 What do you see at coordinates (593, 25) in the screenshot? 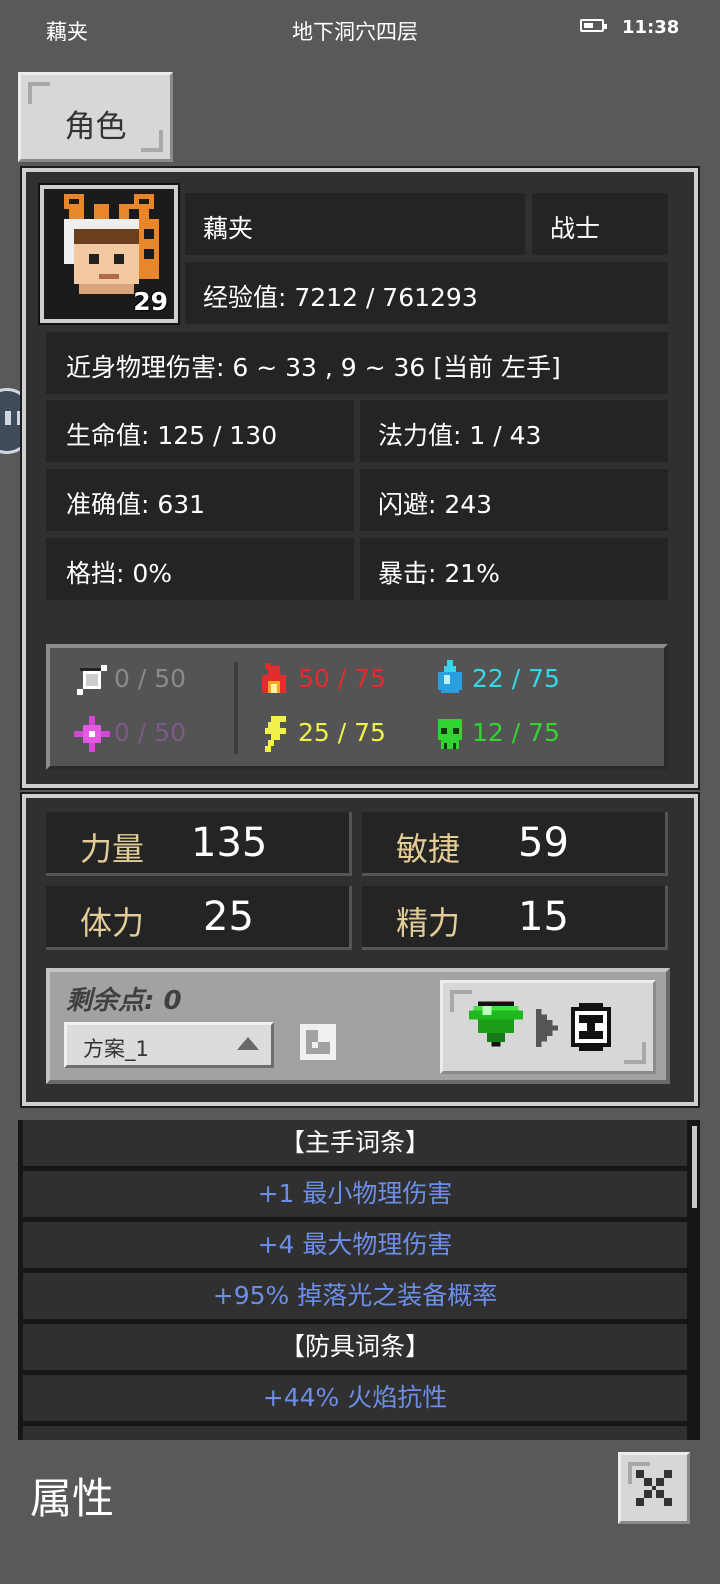
I see `battery-icon` at bounding box center [593, 25].